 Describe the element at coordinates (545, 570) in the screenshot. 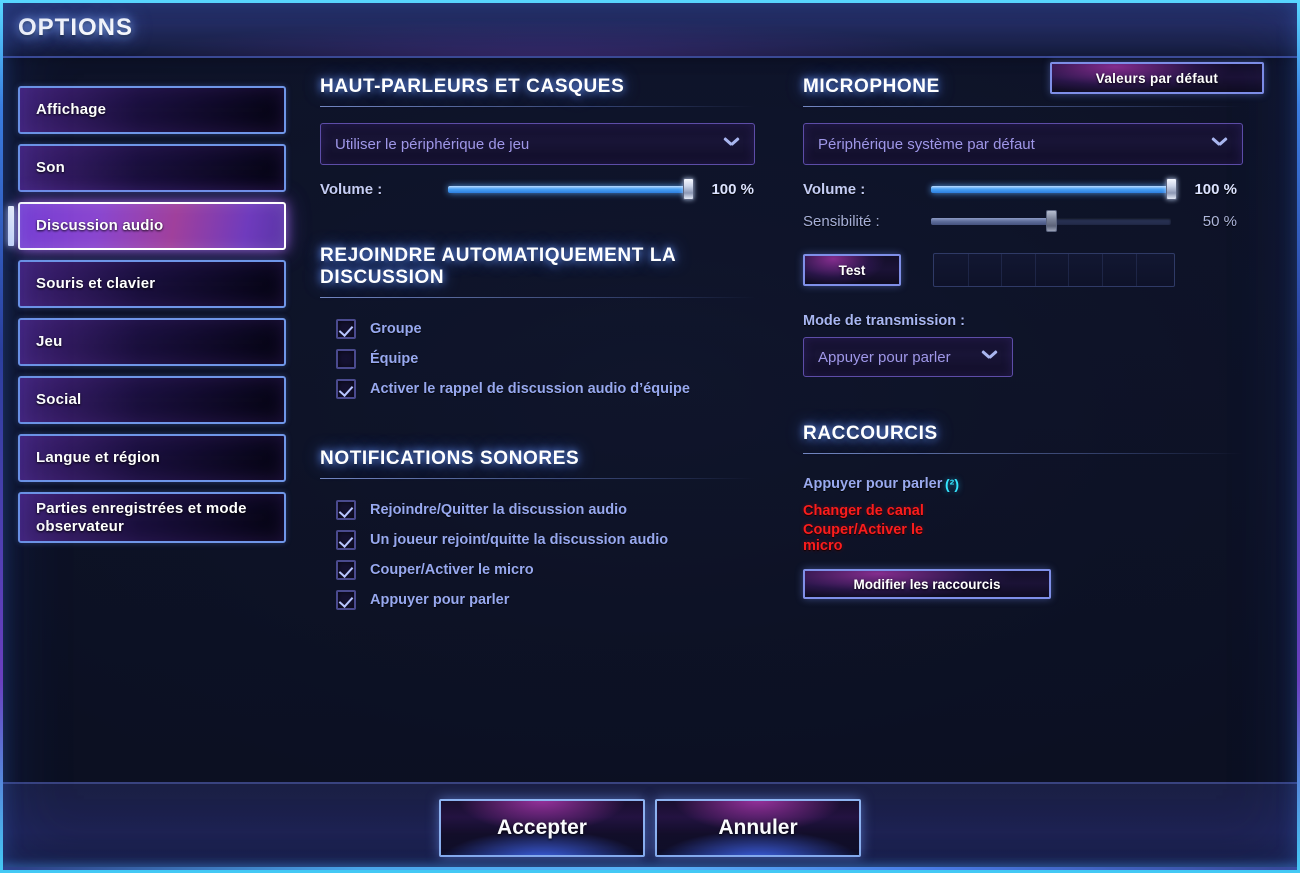

I see `notif-mute-row: Couper/Activer le micro` at that location.